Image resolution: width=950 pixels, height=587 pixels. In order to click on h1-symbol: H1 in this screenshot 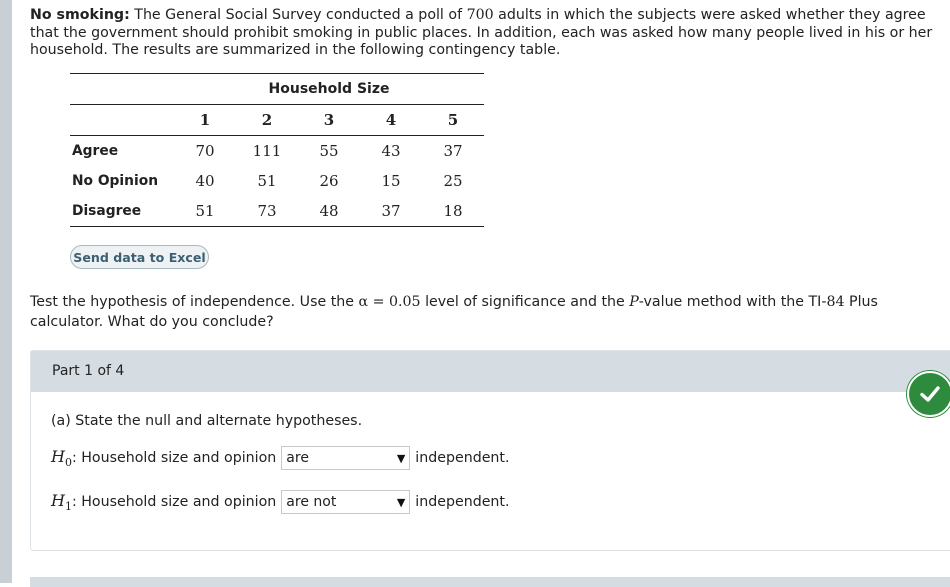, I will do `click(61, 502)`.